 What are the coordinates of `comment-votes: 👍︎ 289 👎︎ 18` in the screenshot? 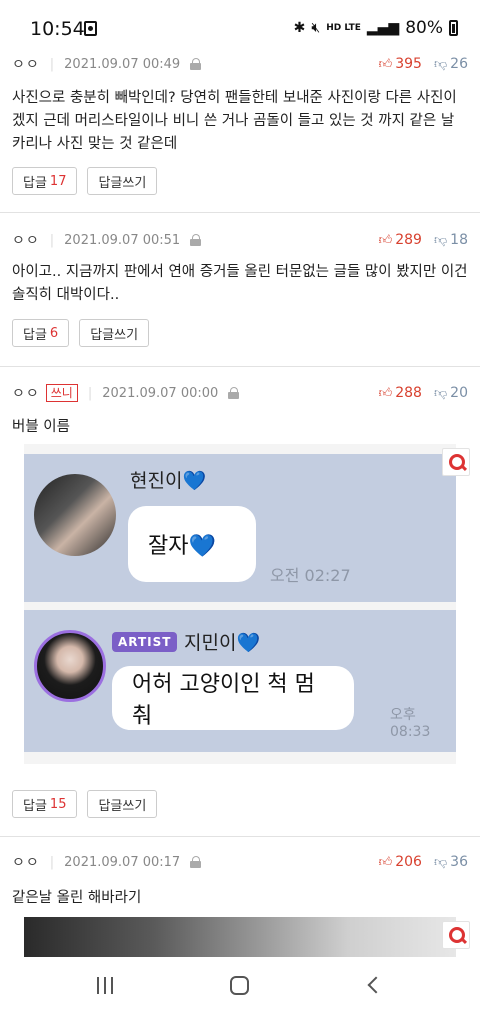 It's located at (423, 240).